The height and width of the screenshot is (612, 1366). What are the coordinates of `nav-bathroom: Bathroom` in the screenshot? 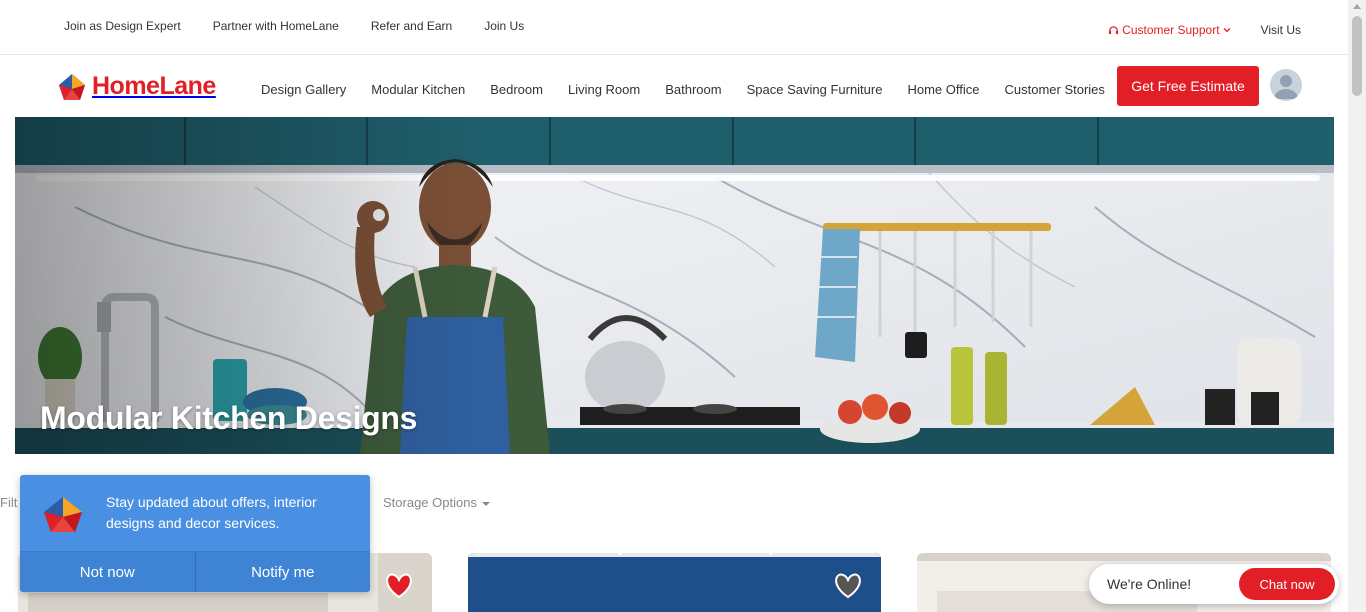 It's located at (693, 89).